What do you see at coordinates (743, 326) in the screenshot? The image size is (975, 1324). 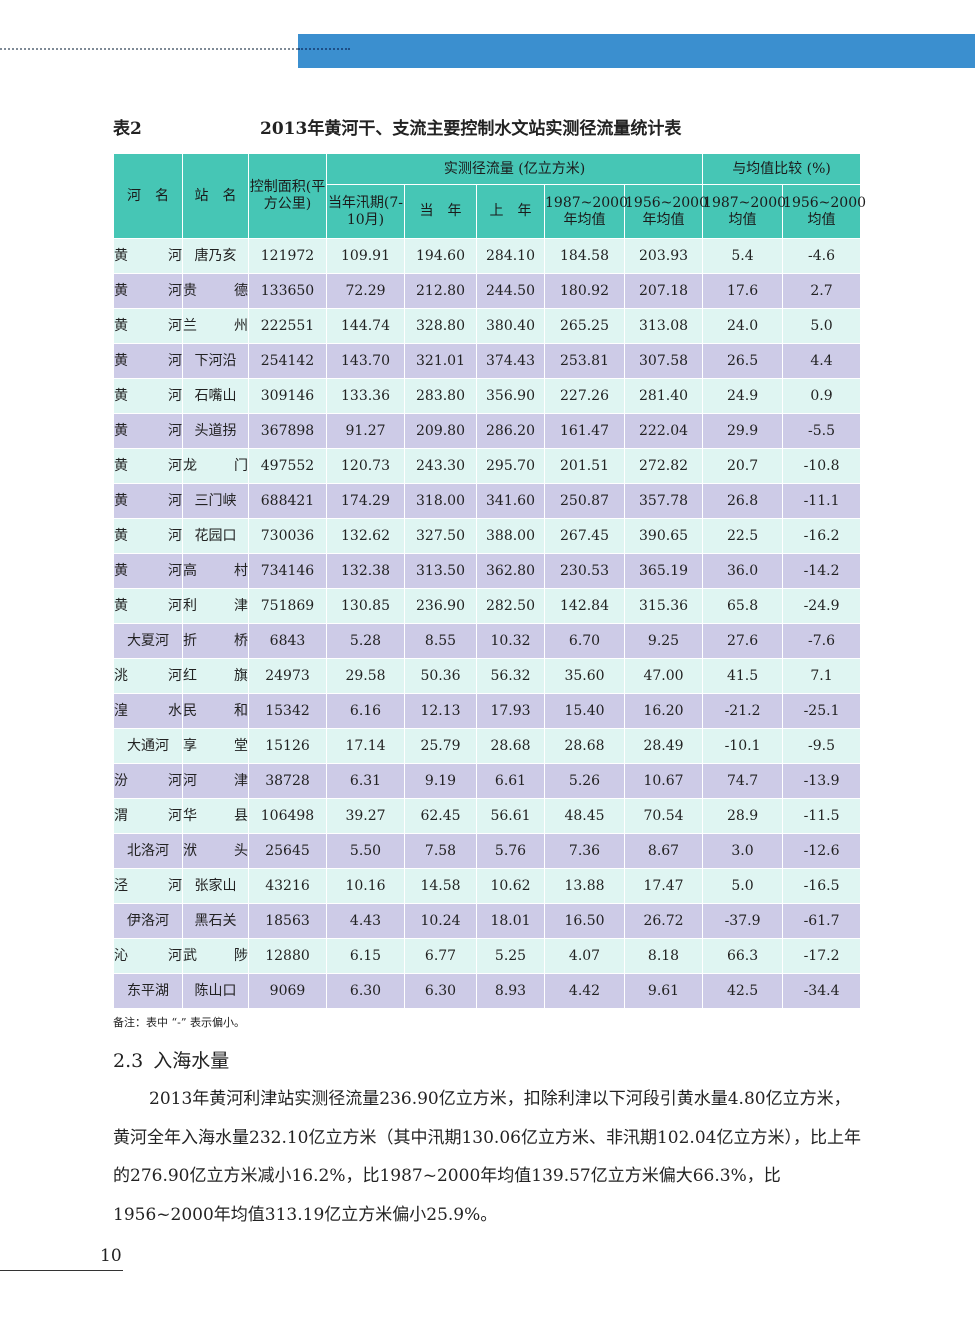 I see `table-cell: 24.0` at bounding box center [743, 326].